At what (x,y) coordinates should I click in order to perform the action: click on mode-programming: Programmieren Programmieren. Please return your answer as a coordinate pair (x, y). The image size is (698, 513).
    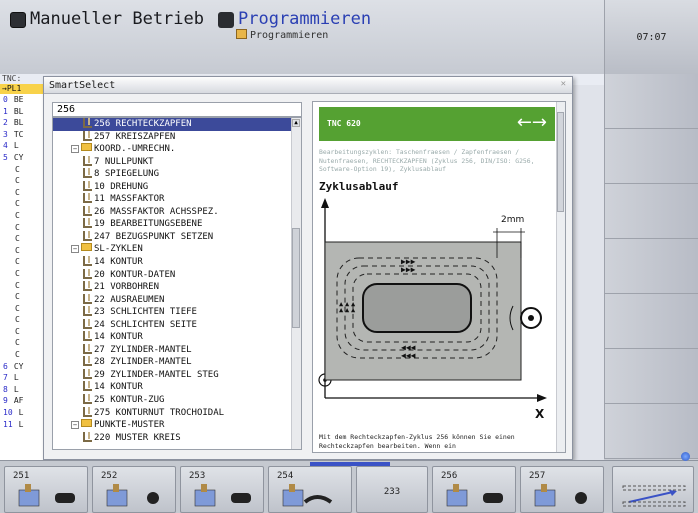
    Looking at the image, I should click on (295, 24).